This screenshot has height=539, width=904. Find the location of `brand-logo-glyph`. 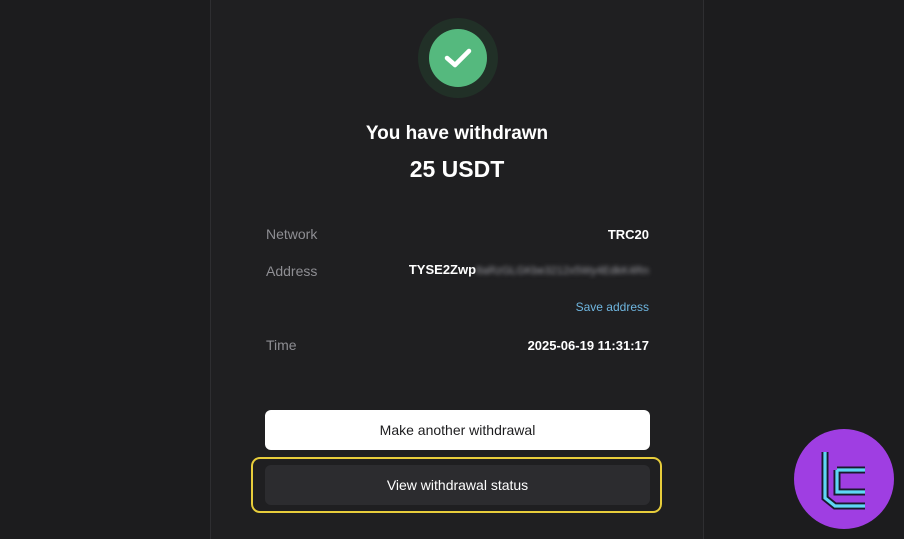

brand-logo-glyph is located at coordinates (843, 481).